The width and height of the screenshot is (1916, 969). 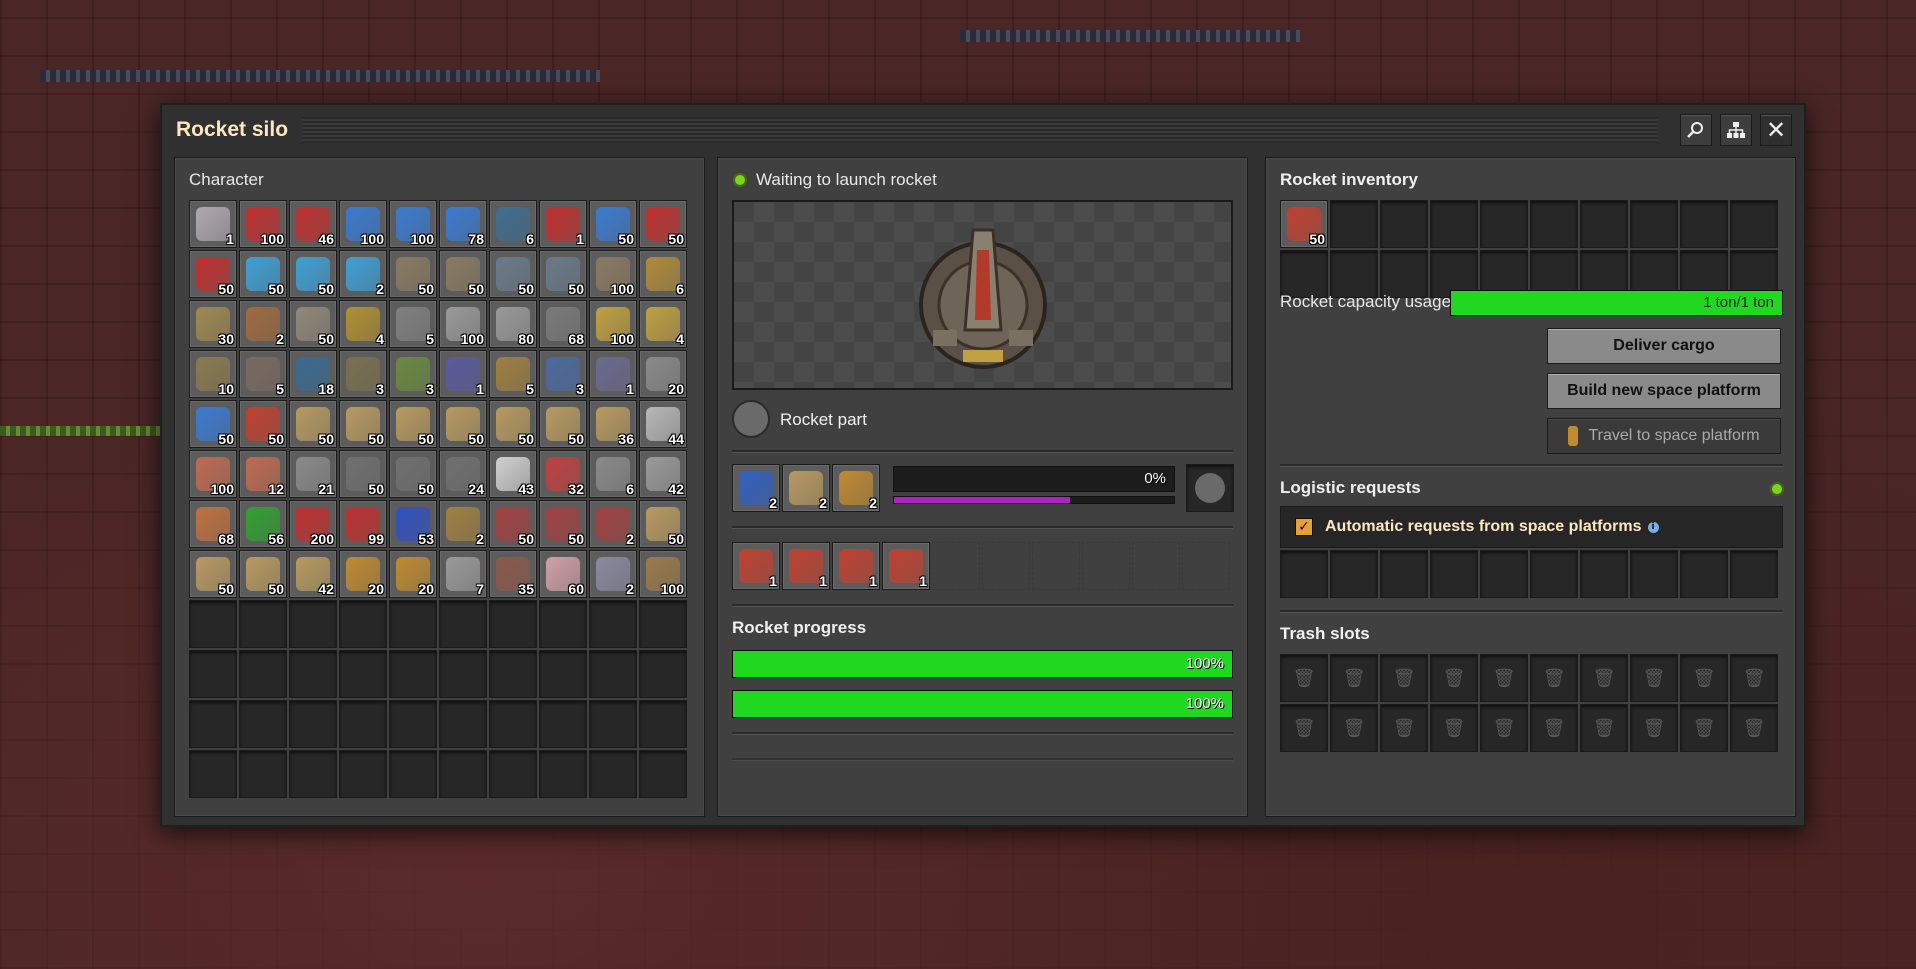 I want to click on item-slot: 18, so click(x=313, y=374).